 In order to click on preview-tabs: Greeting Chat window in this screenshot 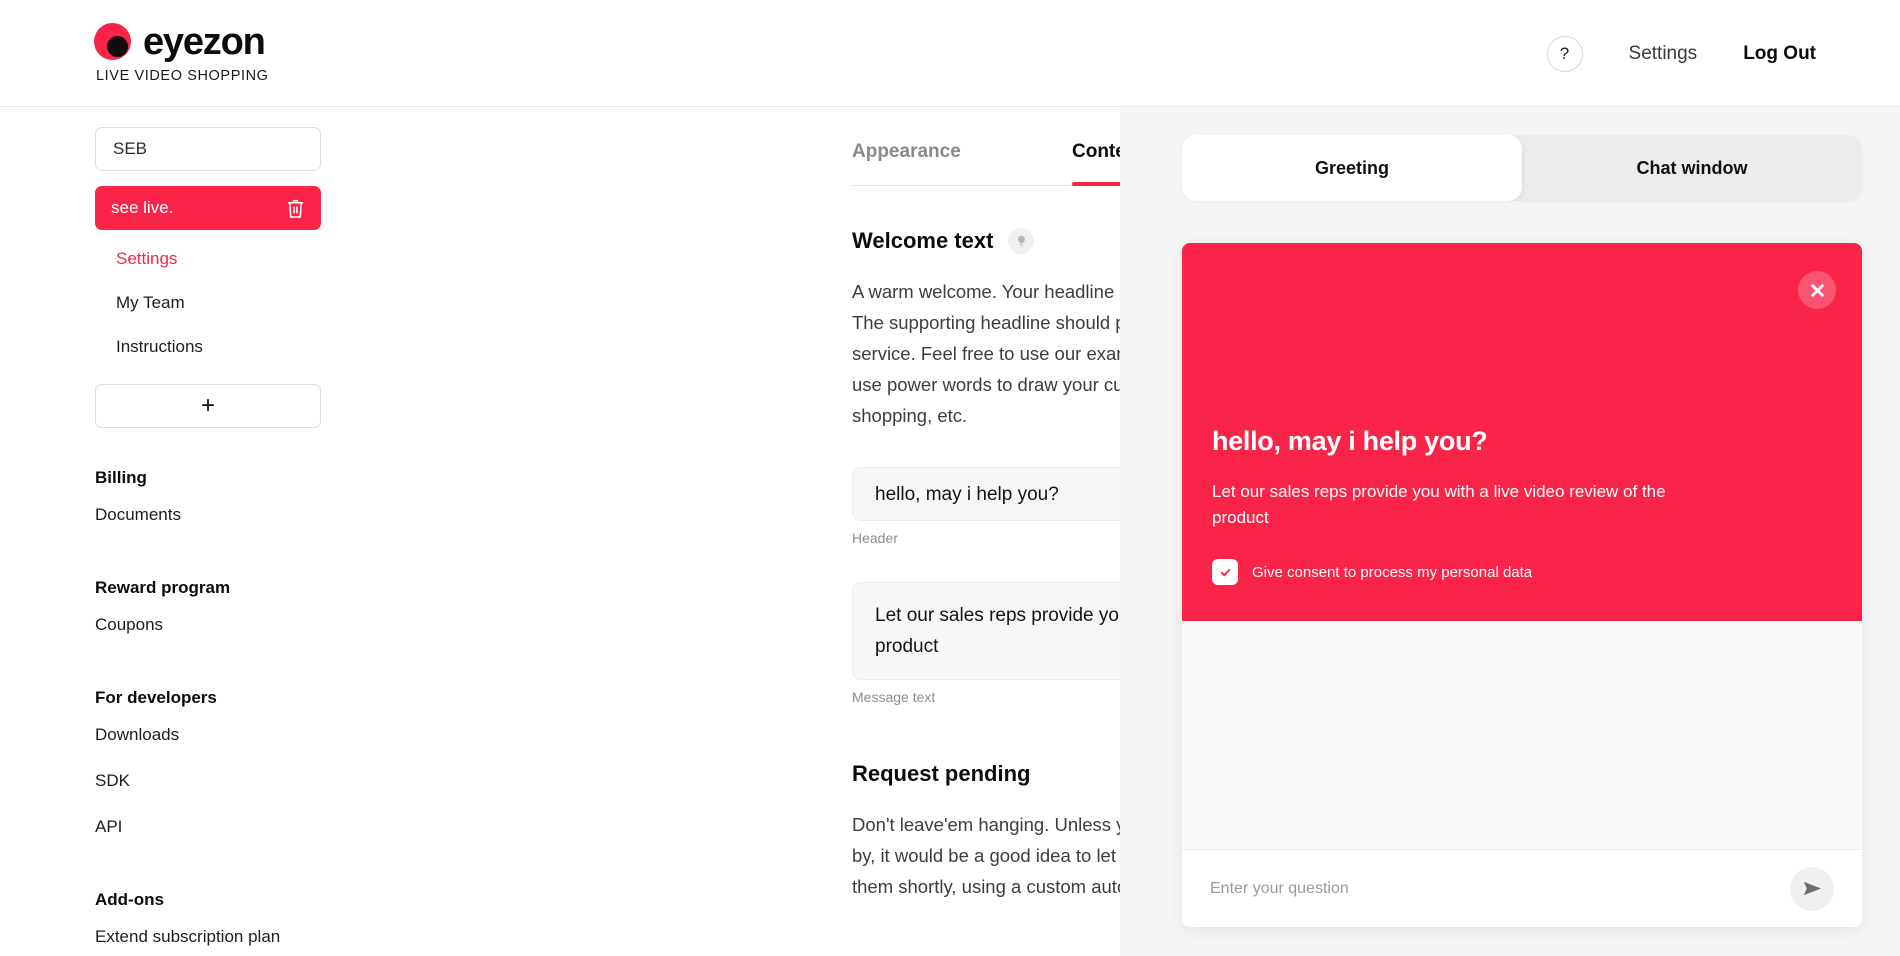, I will do `click(1522, 168)`.